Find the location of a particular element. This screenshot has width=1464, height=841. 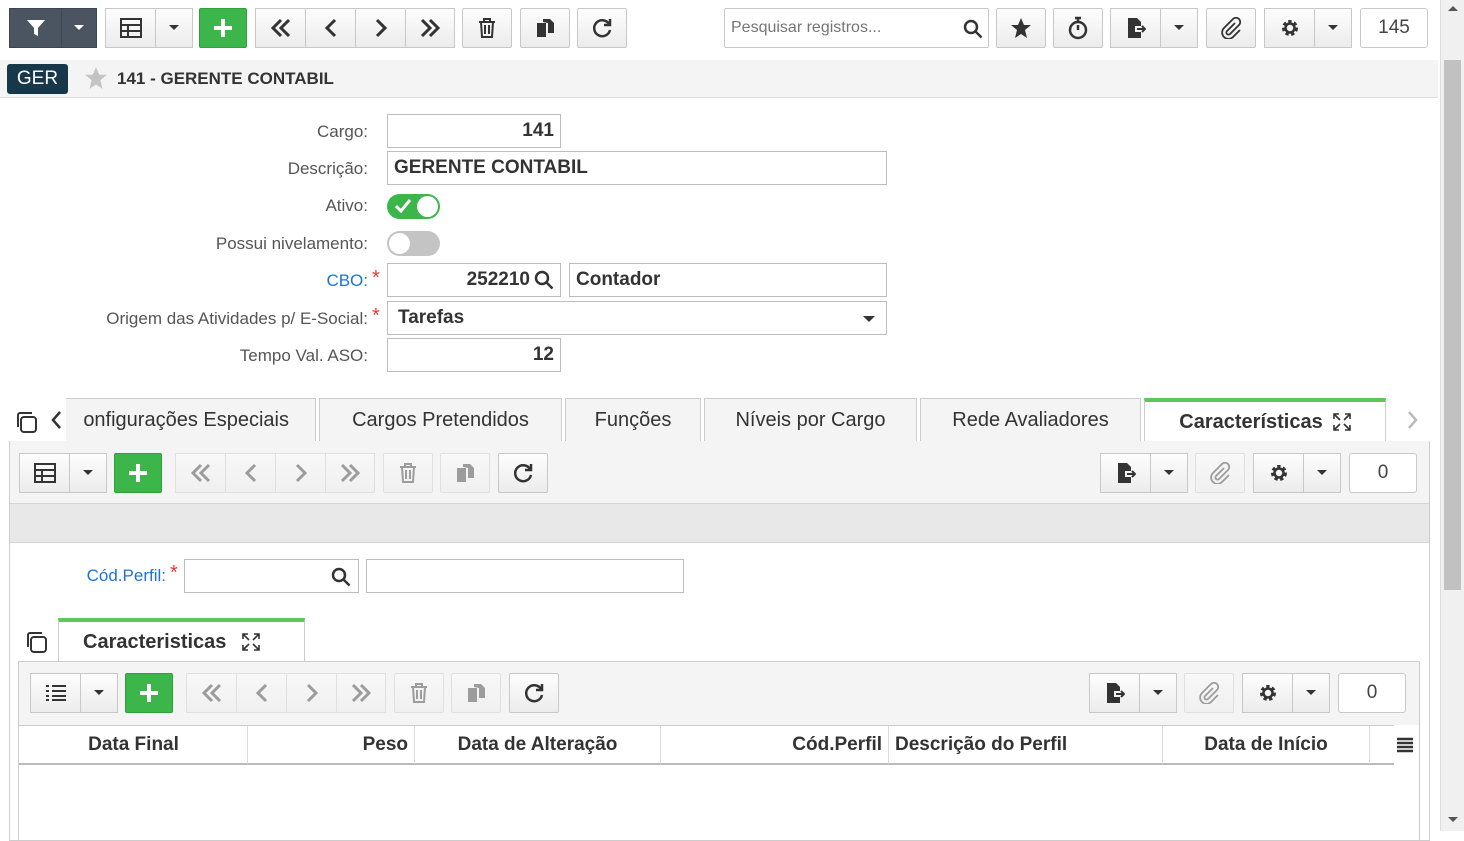

inner-delete-button is located at coordinates (419, 693).